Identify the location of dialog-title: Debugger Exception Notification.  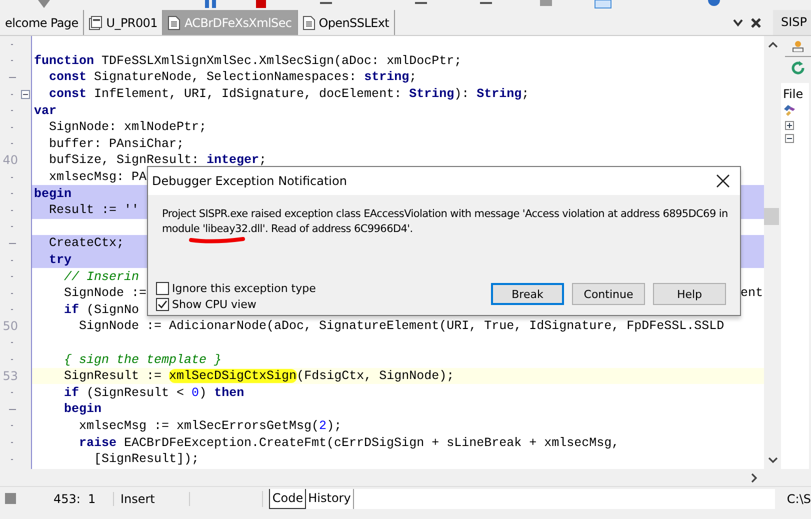
(249, 181).